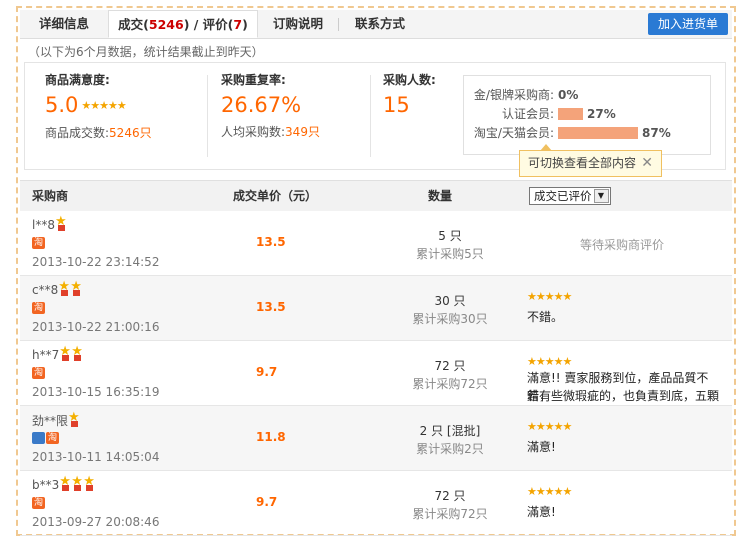 The width and height of the screenshot is (750, 549). I want to click on col-qty: 数量, so click(440, 196).